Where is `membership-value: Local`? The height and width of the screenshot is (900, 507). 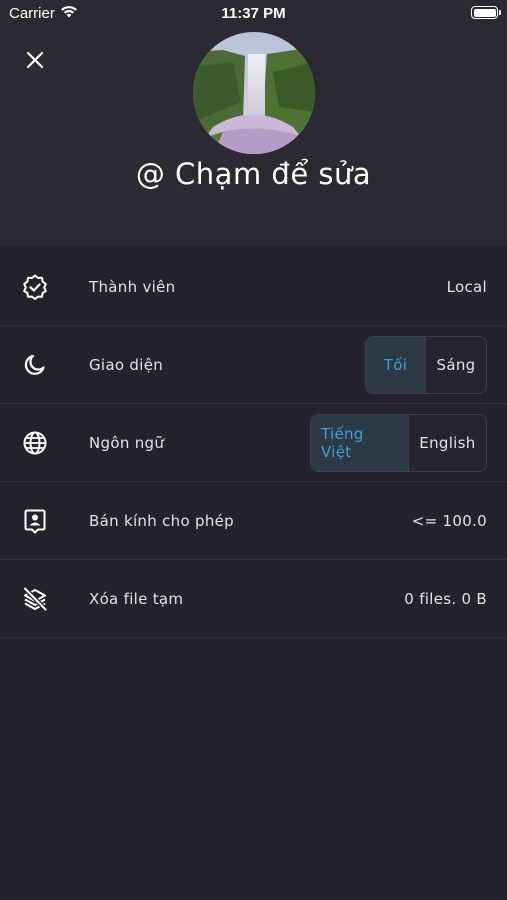 membership-value: Local is located at coordinates (466, 286).